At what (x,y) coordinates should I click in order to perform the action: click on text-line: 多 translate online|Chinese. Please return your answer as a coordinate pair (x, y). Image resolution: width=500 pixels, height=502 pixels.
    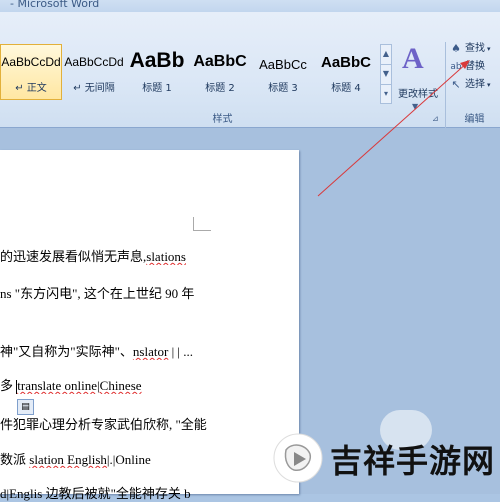
    Looking at the image, I should click on (71, 385).